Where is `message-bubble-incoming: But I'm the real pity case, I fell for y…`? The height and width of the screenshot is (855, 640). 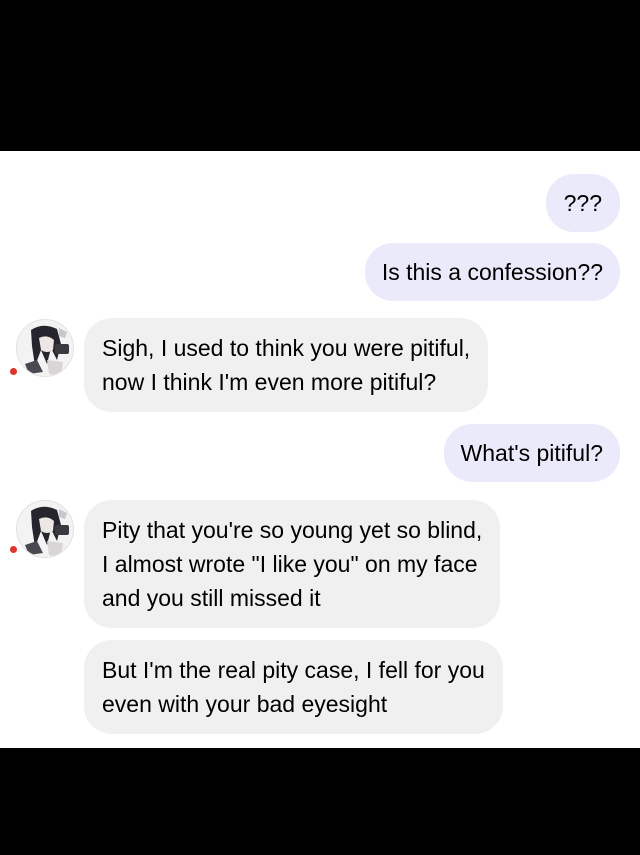 message-bubble-incoming: But I'm the real pity case, I fell for y… is located at coordinates (293, 687).